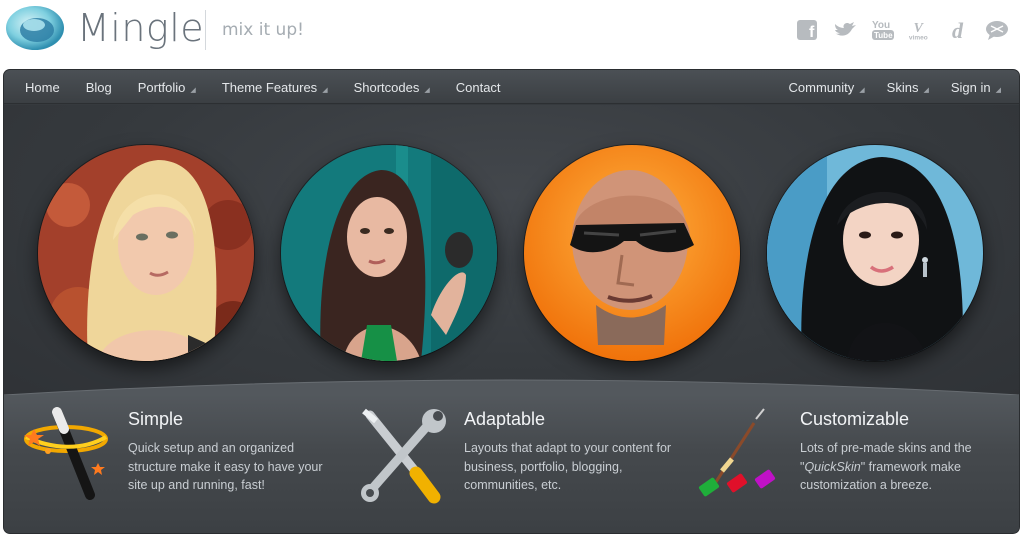  Describe the element at coordinates (35, 28) in the screenshot. I see `logo-icon` at that location.